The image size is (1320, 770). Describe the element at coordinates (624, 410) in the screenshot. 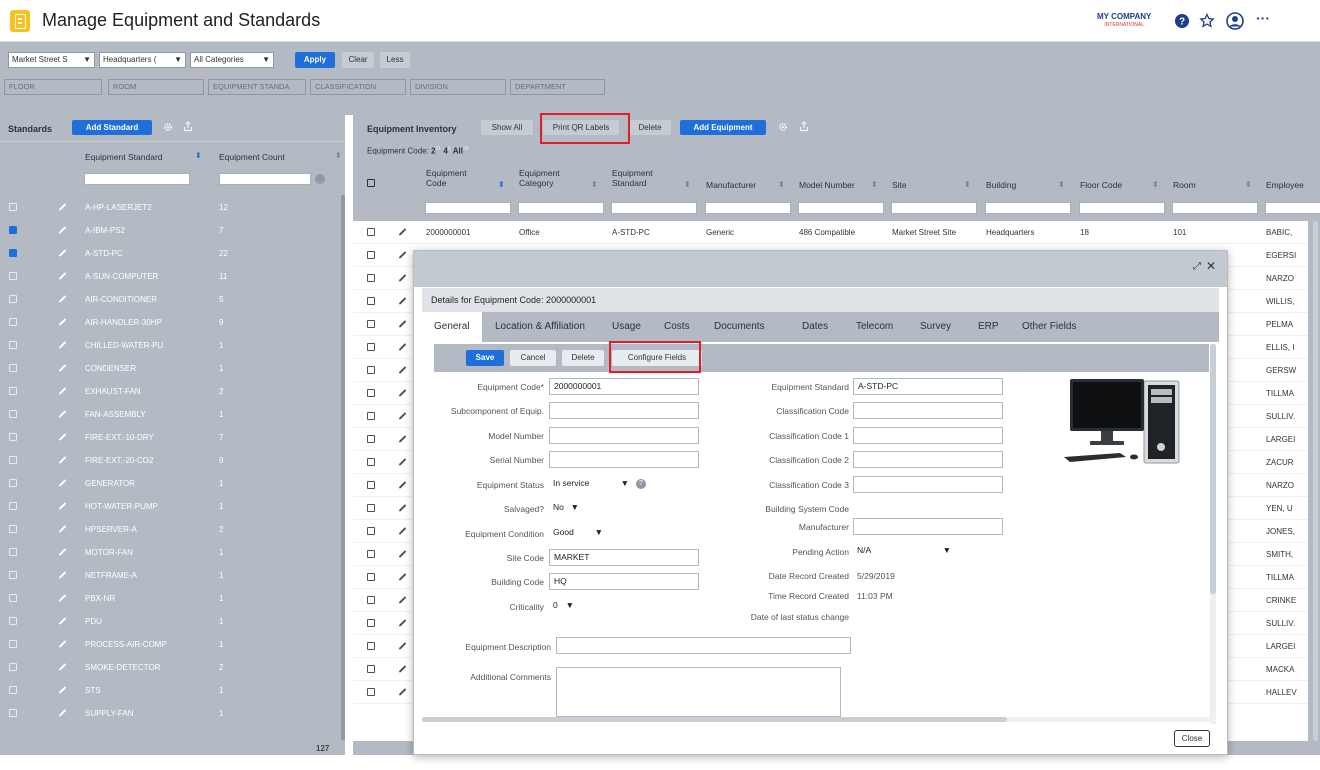

I see `subcomponent-input` at that location.